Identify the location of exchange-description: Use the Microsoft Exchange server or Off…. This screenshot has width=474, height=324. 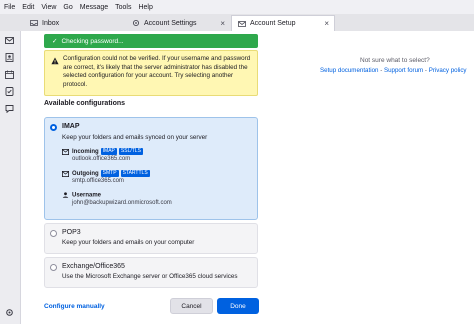
(150, 276).